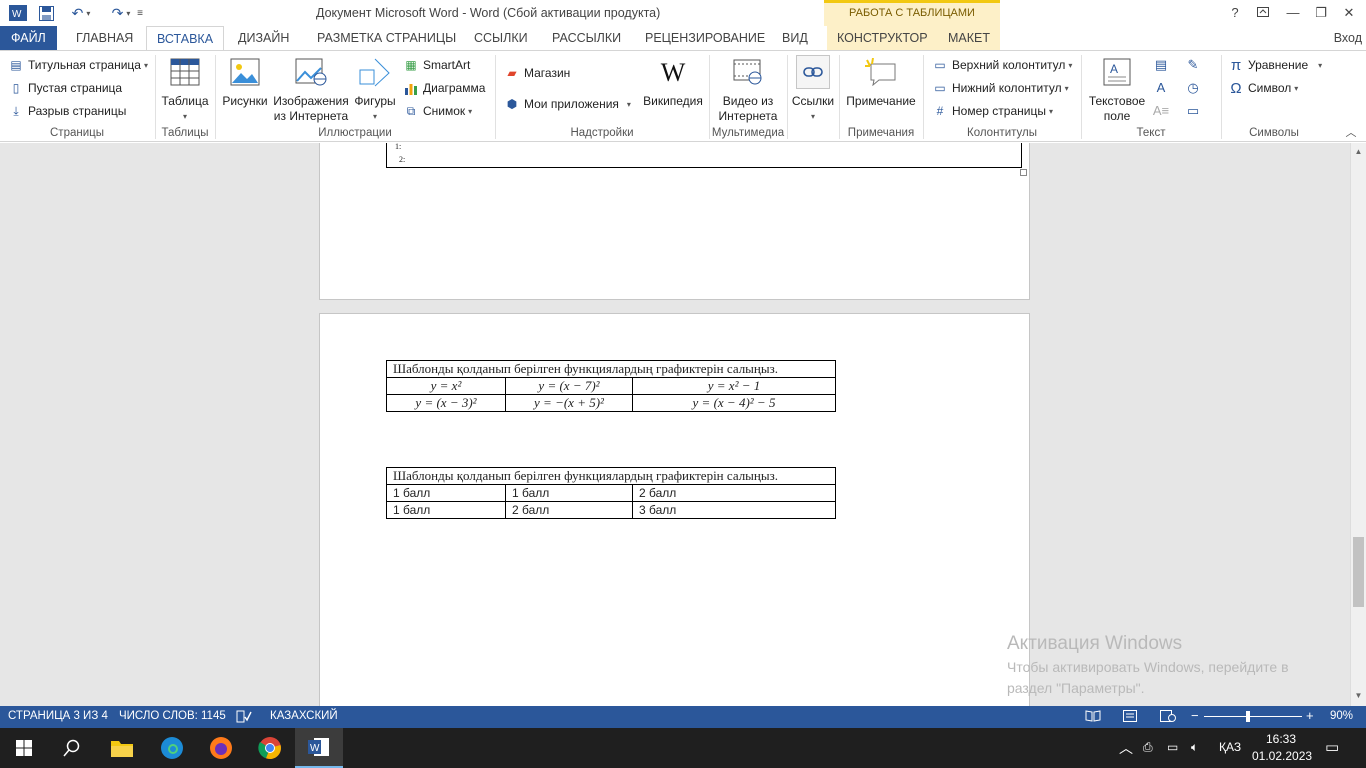 This screenshot has width=1366, height=768. Describe the element at coordinates (813, 89) in the screenshot. I see `links-button: Ссылки ▾` at that location.